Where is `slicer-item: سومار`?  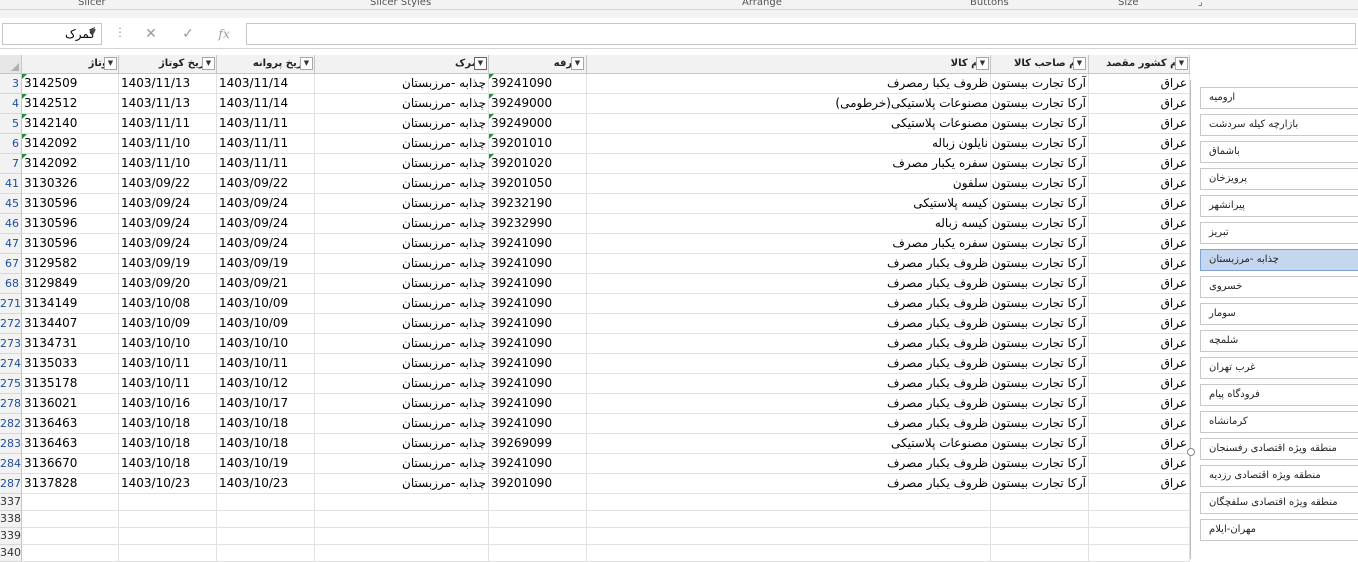
slicer-item: سومار is located at coordinates (1279, 314).